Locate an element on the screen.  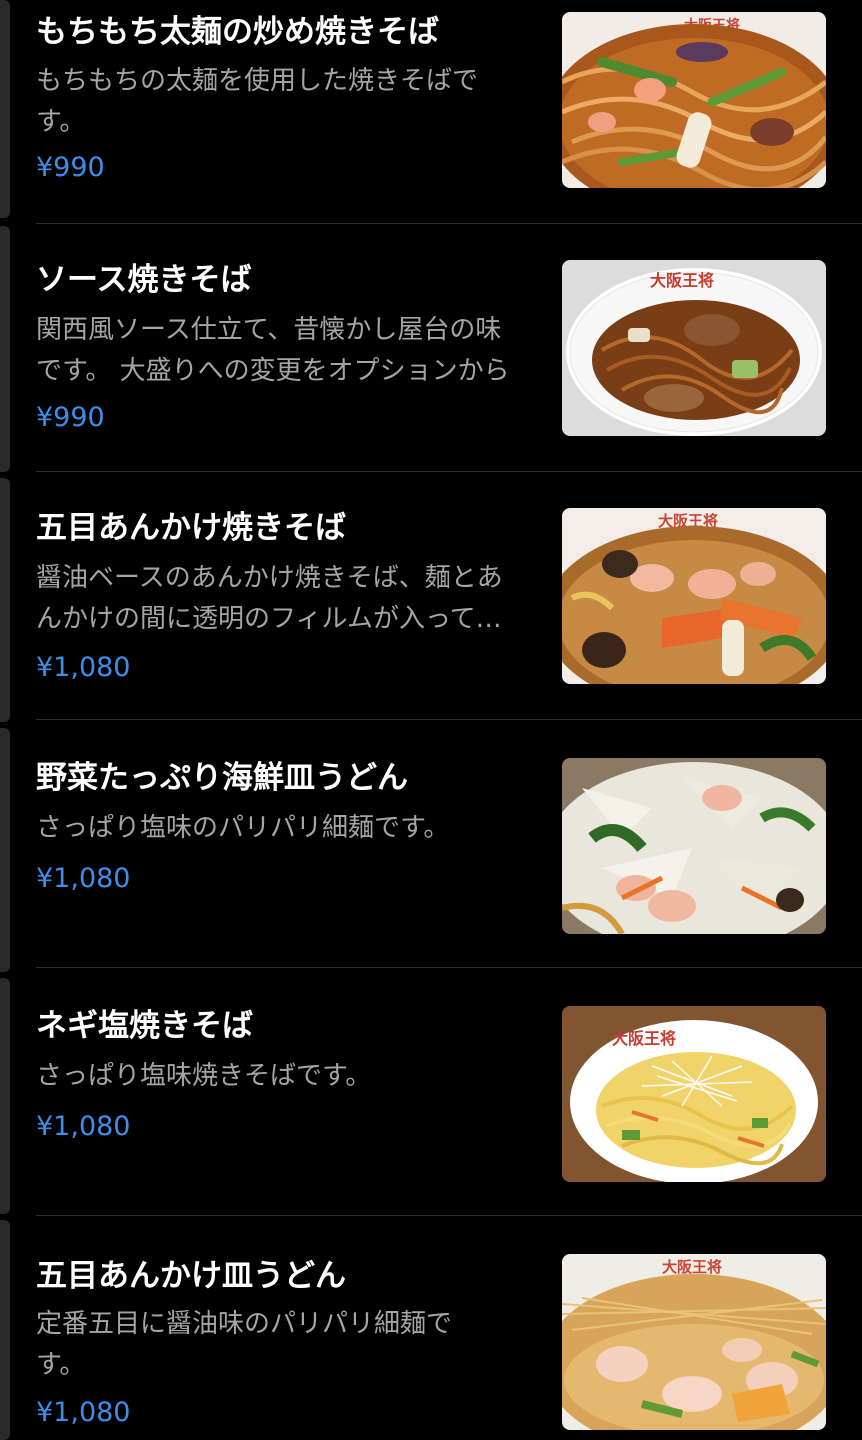
thick-noodle-yakisoba-photo: 大阪王将 is located at coordinates (694, 100).